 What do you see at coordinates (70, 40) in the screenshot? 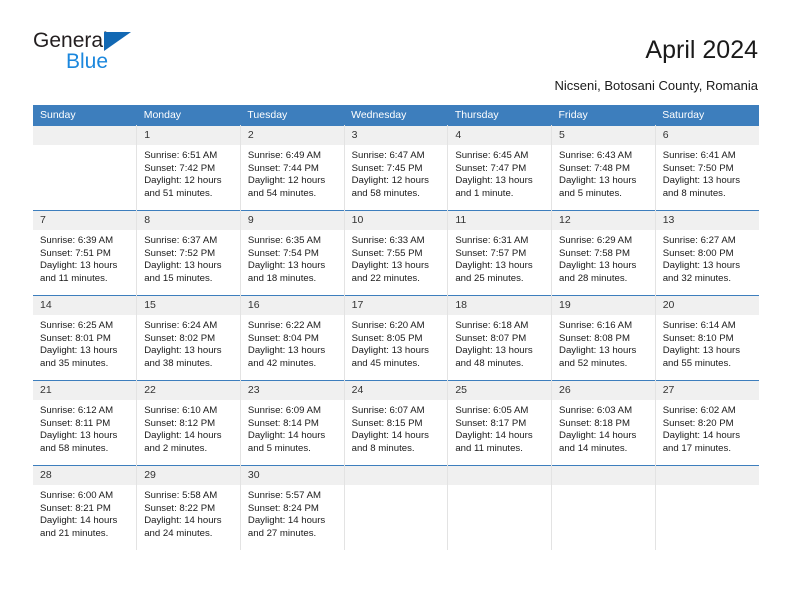
I see `logo-text-general: General` at bounding box center [70, 40].